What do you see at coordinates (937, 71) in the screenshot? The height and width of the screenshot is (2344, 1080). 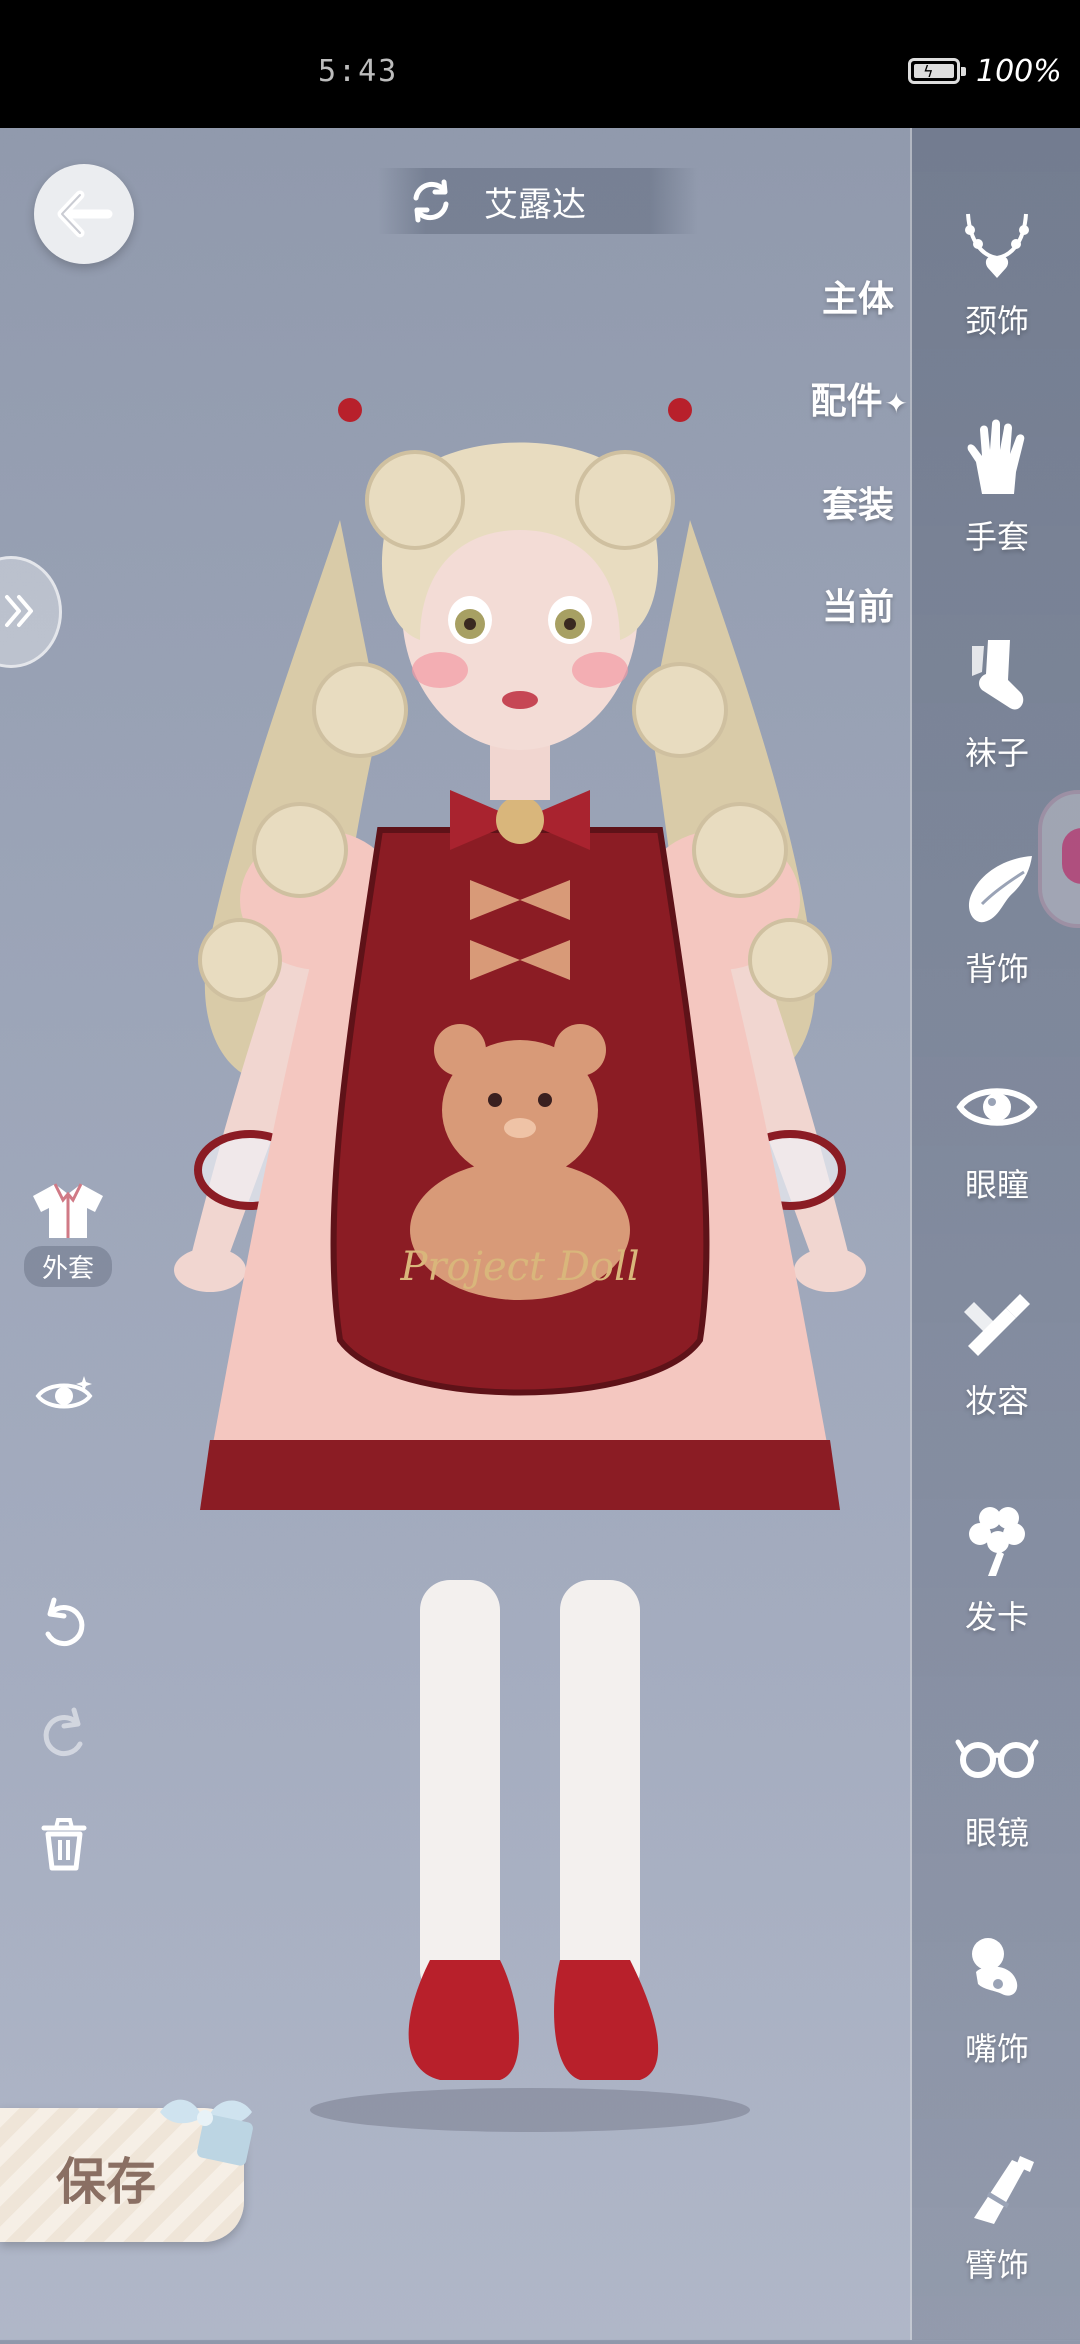 I see `battery-icon: ϟ` at bounding box center [937, 71].